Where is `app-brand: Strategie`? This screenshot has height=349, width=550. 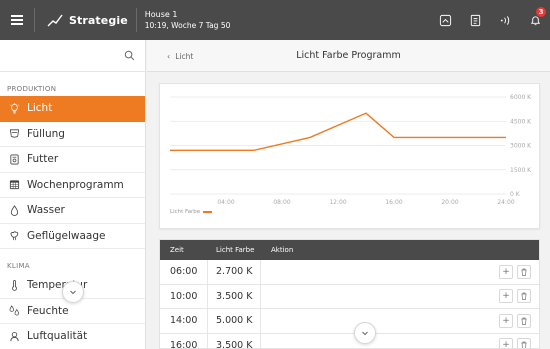
app-brand: Strategie is located at coordinates (85, 20).